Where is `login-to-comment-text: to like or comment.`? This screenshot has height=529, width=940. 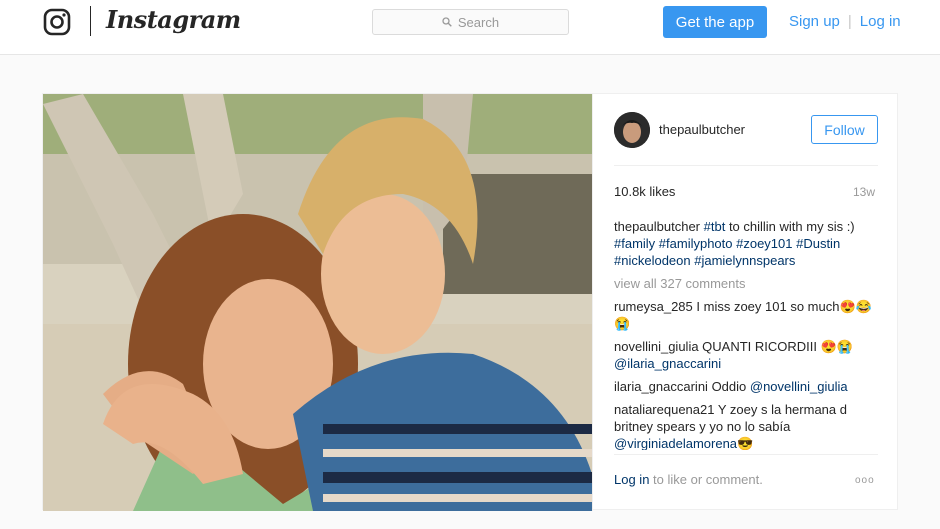 login-to-comment-text: to like or comment. is located at coordinates (706, 479).